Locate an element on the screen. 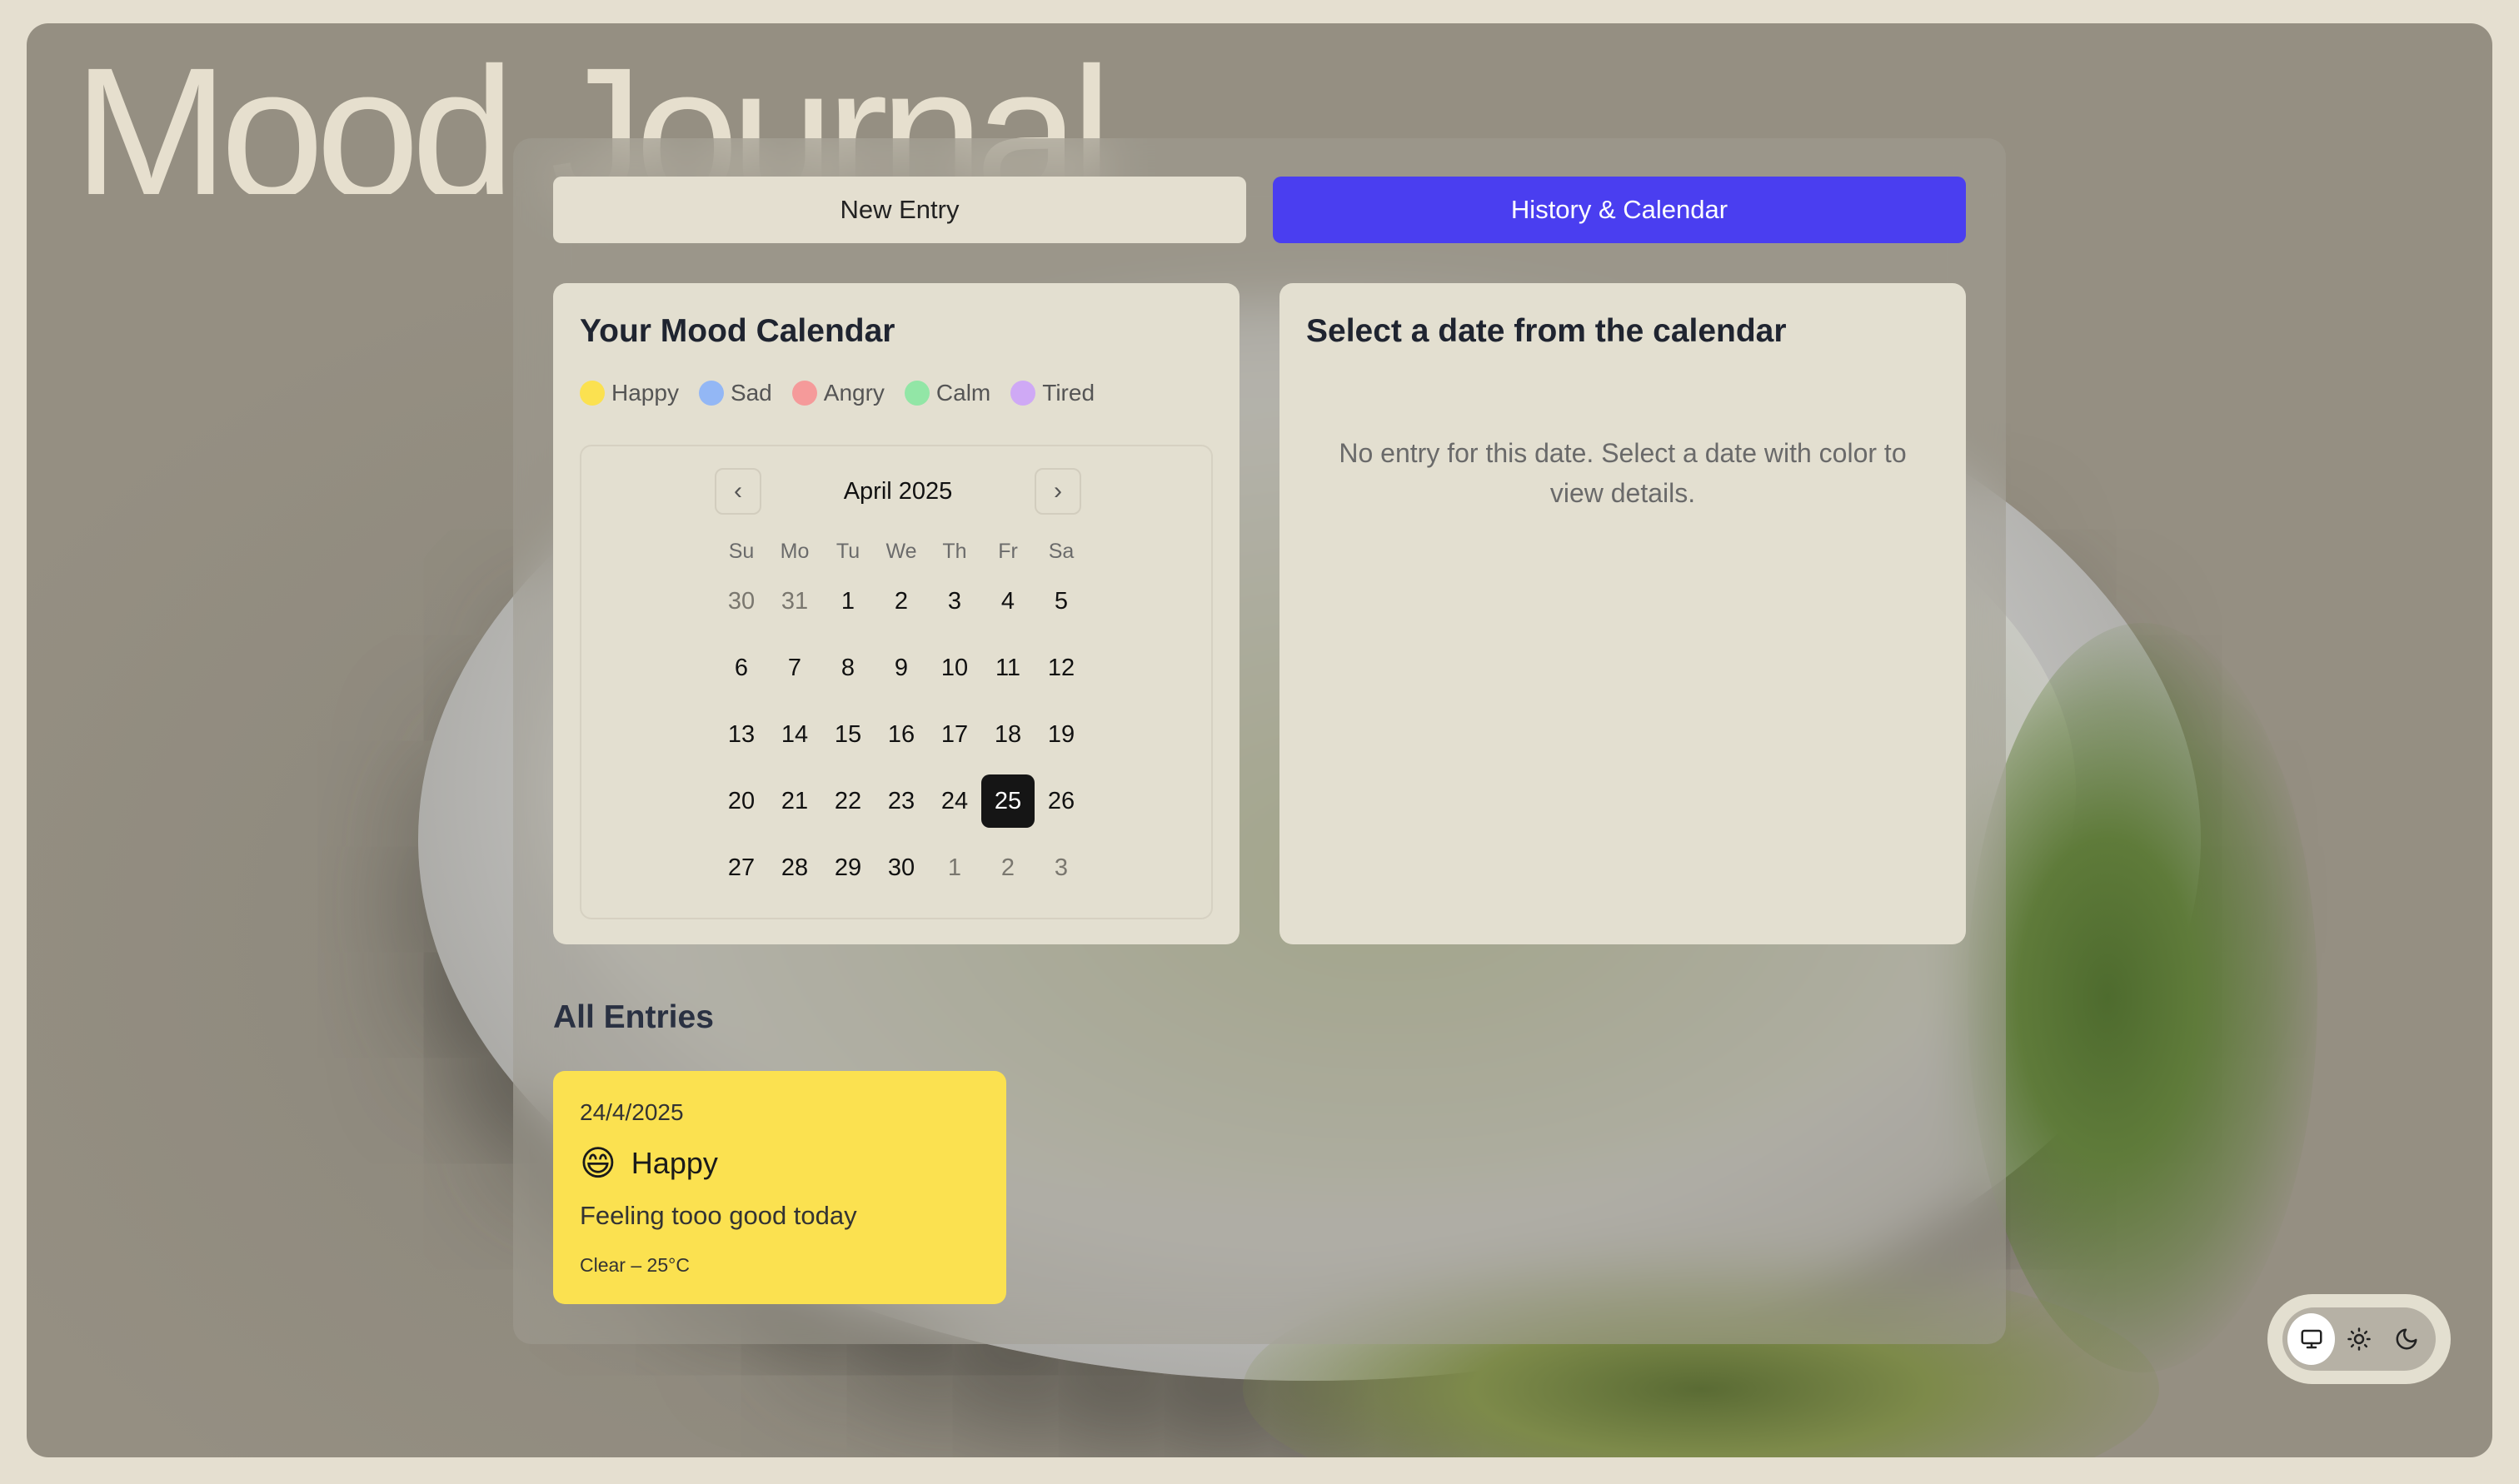 Image resolution: width=2519 pixels, height=1484 pixels. calendar-day-outside-month: 1 is located at coordinates (954, 867).